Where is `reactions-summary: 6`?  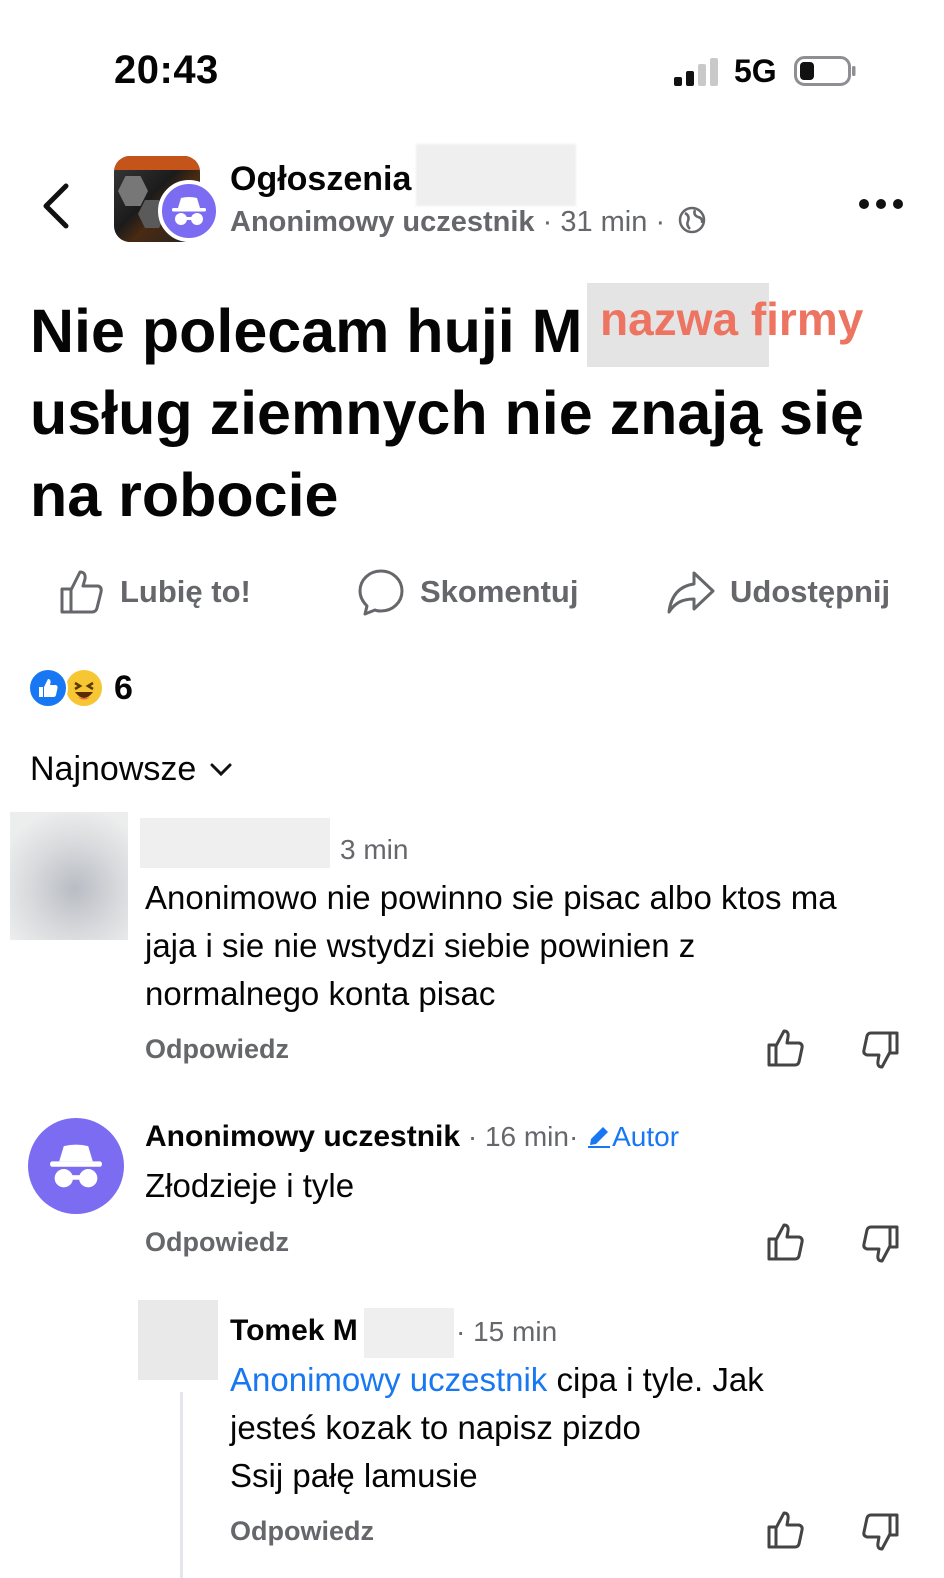
reactions-summary: 6 is located at coordinates (80, 688).